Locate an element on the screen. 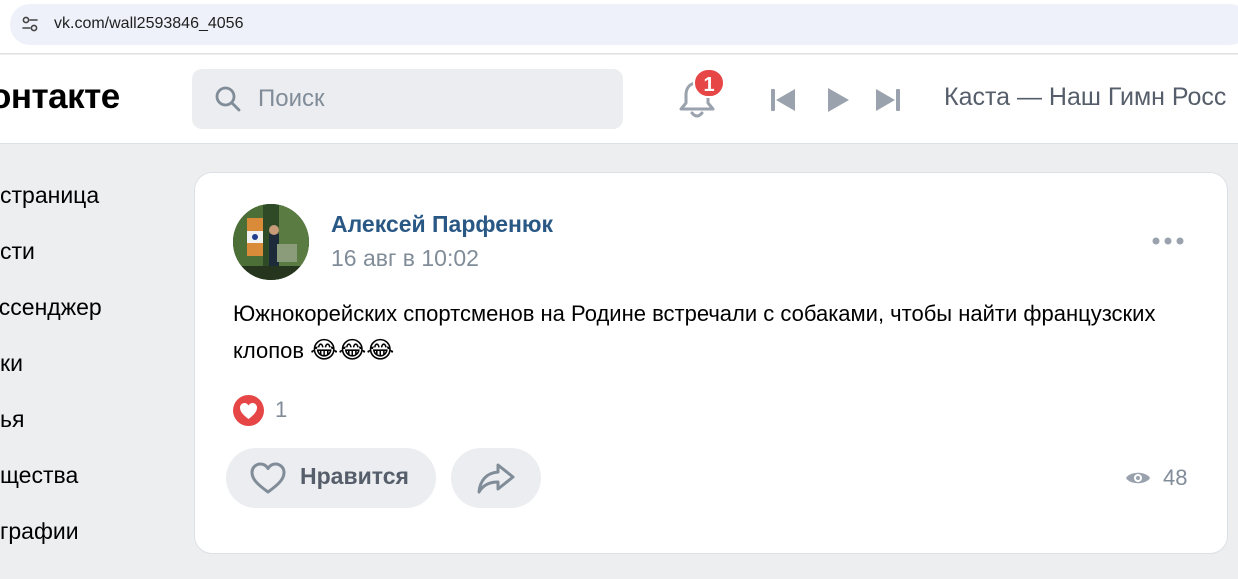 The image size is (1238, 579). now-playing-title: Каста — Наш Гимн Росс is located at coordinates (1091, 97).